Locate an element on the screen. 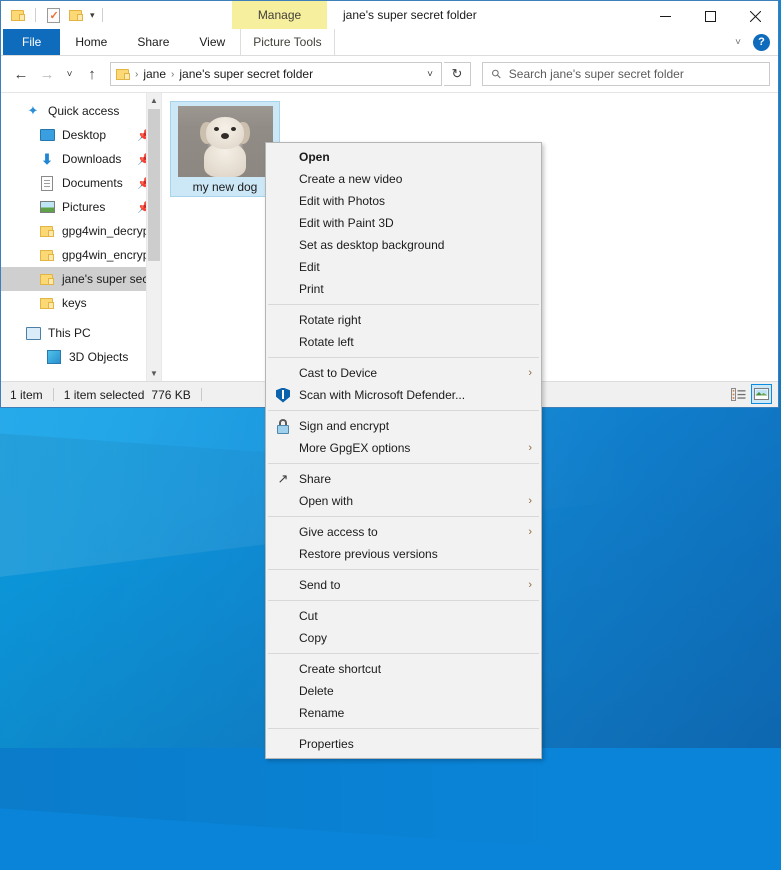 This screenshot has width=781, height=870. menu-item-create-shortcut: Create shortcut is located at coordinates (403, 669).